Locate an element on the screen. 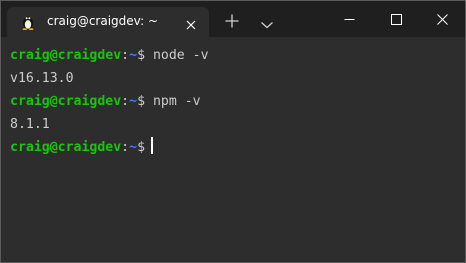 This screenshot has width=466, height=263. minimize-icon is located at coordinates (349, 19).